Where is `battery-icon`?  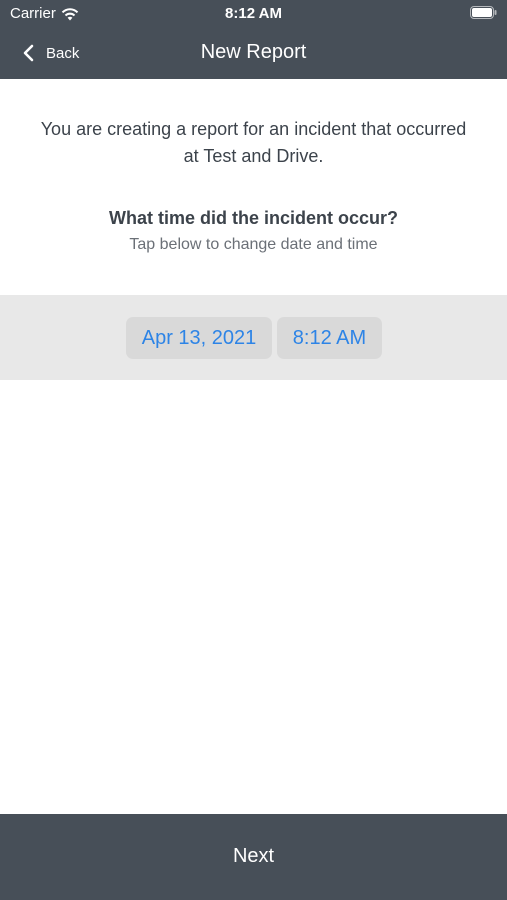 battery-icon is located at coordinates (483, 12).